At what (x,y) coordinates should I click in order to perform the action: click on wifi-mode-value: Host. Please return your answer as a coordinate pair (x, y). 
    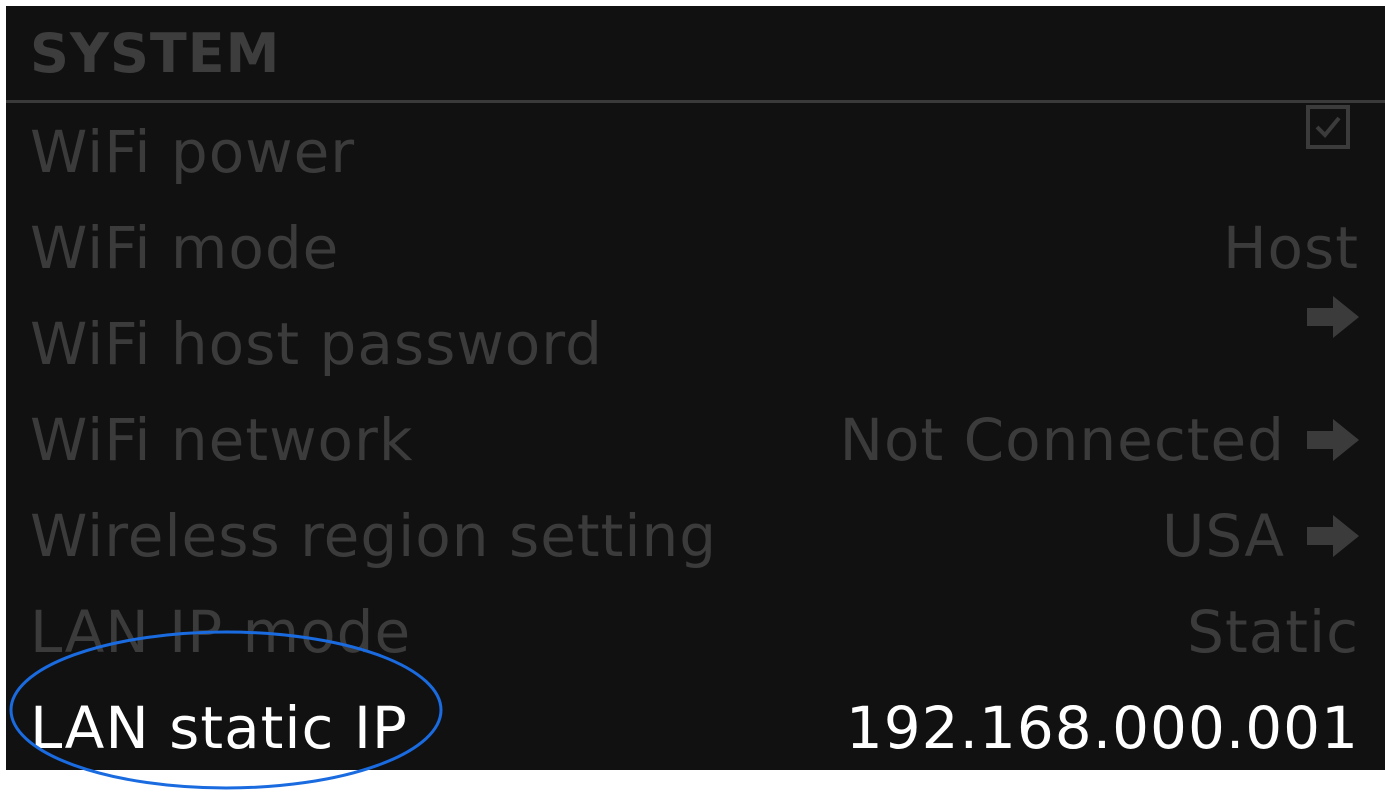
    Looking at the image, I should click on (1290, 248).